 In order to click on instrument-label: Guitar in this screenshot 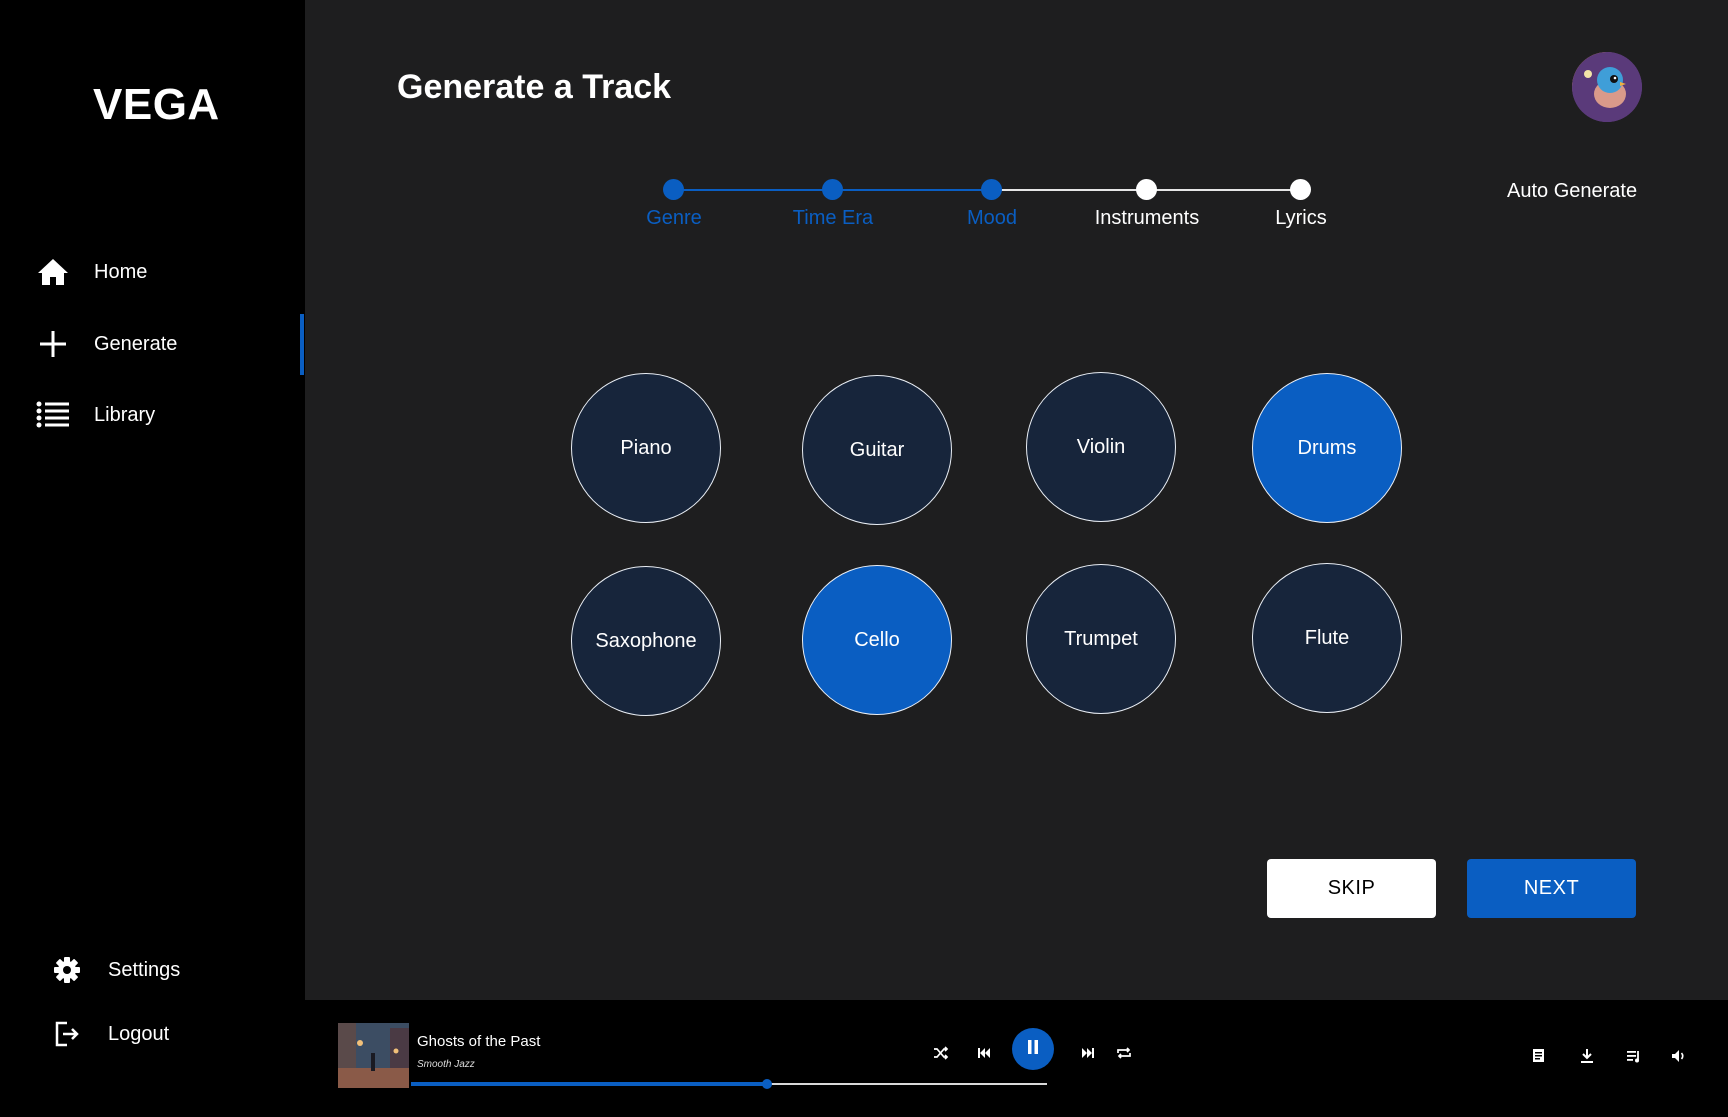, I will do `click(877, 449)`.